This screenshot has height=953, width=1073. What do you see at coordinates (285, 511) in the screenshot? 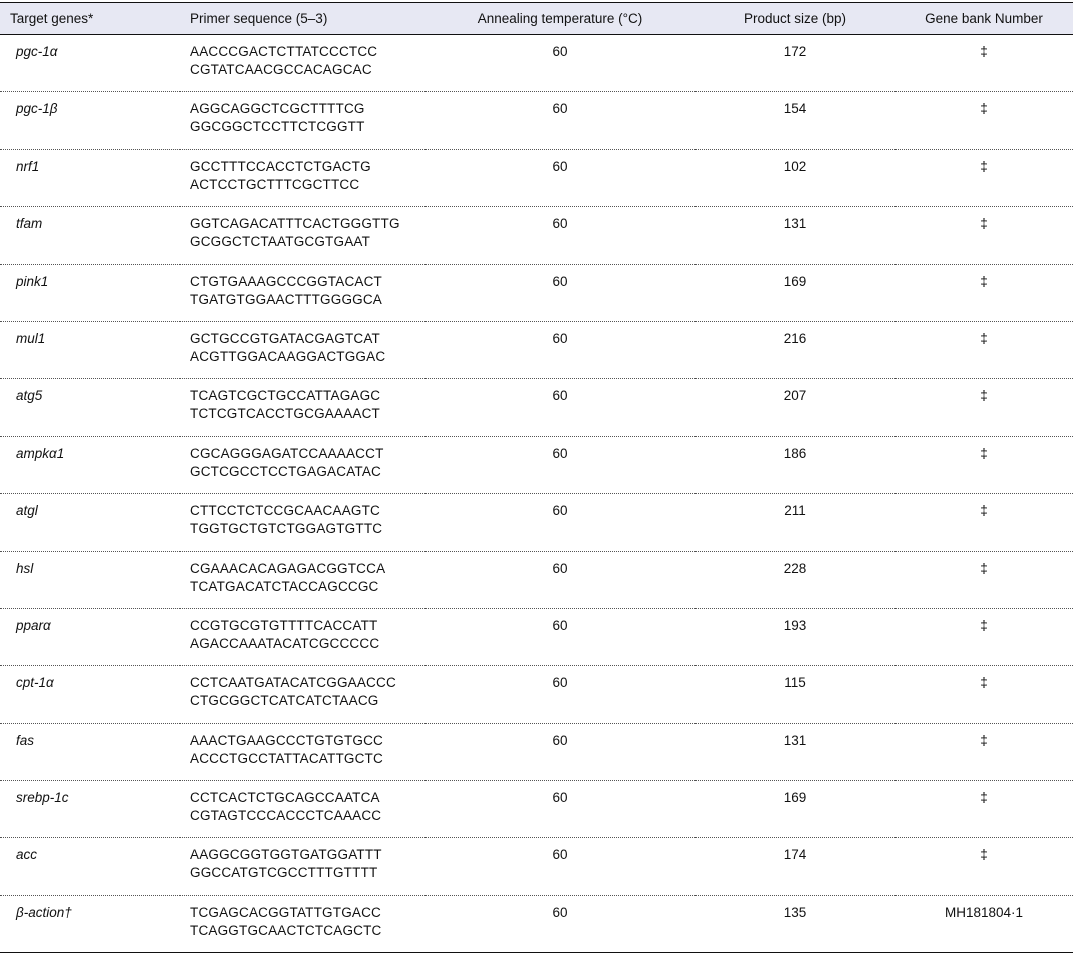
I see `forward-primer: CTTCCTCTCCGCAACAAGTC` at bounding box center [285, 511].